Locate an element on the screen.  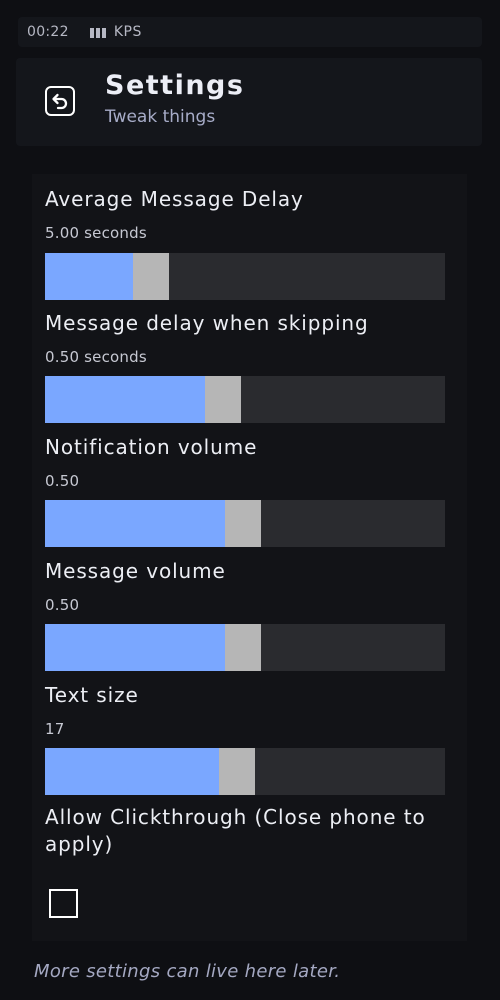
setting-value-text-size: 17 is located at coordinates (55, 729).